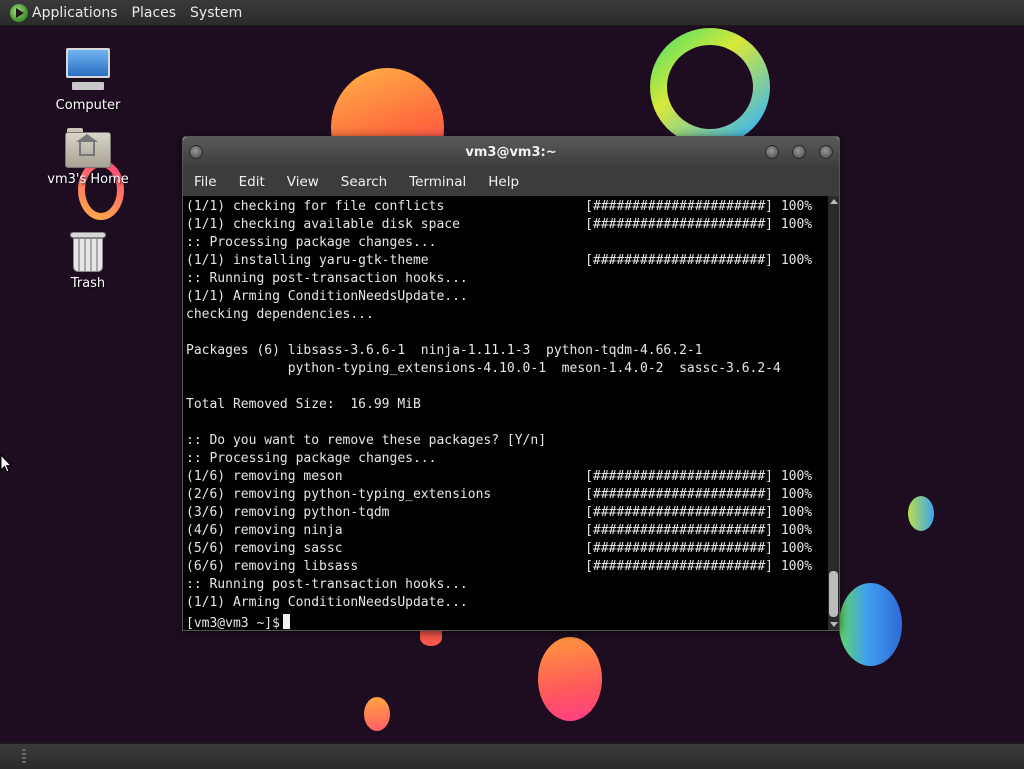 The width and height of the screenshot is (1024, 769). I want to click on wallpaper-blue-balloon-small, so click(921, 513).